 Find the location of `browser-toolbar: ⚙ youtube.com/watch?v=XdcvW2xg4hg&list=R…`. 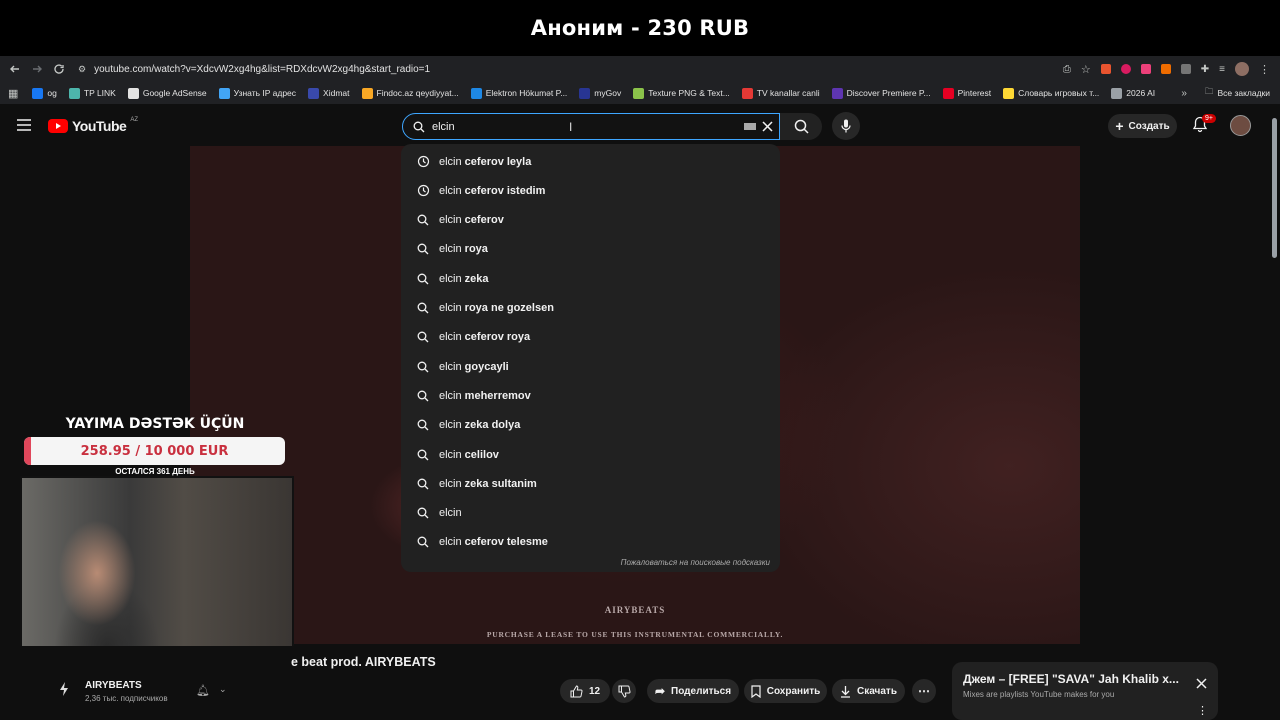

browser-toolbar: ⚙ youtube.com/watch?v=XdcvW2xg4hg&list=R… is located at coordinates (640, 69).